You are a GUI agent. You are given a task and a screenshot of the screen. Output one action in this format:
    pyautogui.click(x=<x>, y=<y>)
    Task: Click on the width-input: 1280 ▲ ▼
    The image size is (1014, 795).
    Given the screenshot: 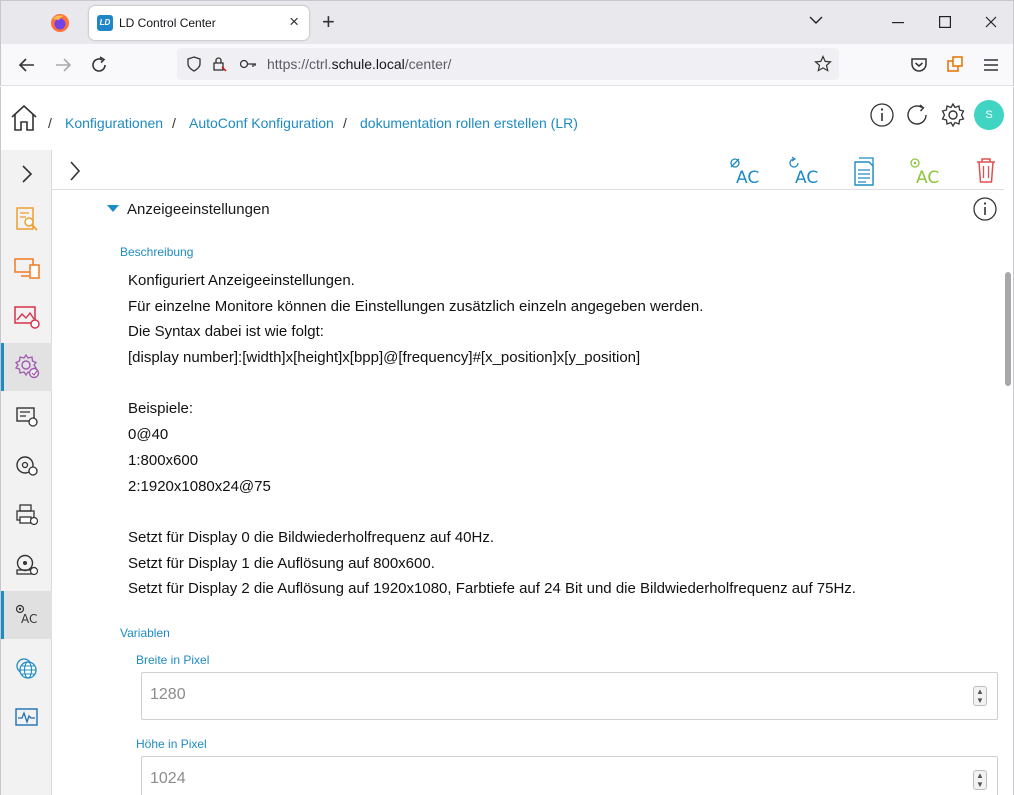 What is the action you would take?
    pyautogui.click(x=569, y=696)
    